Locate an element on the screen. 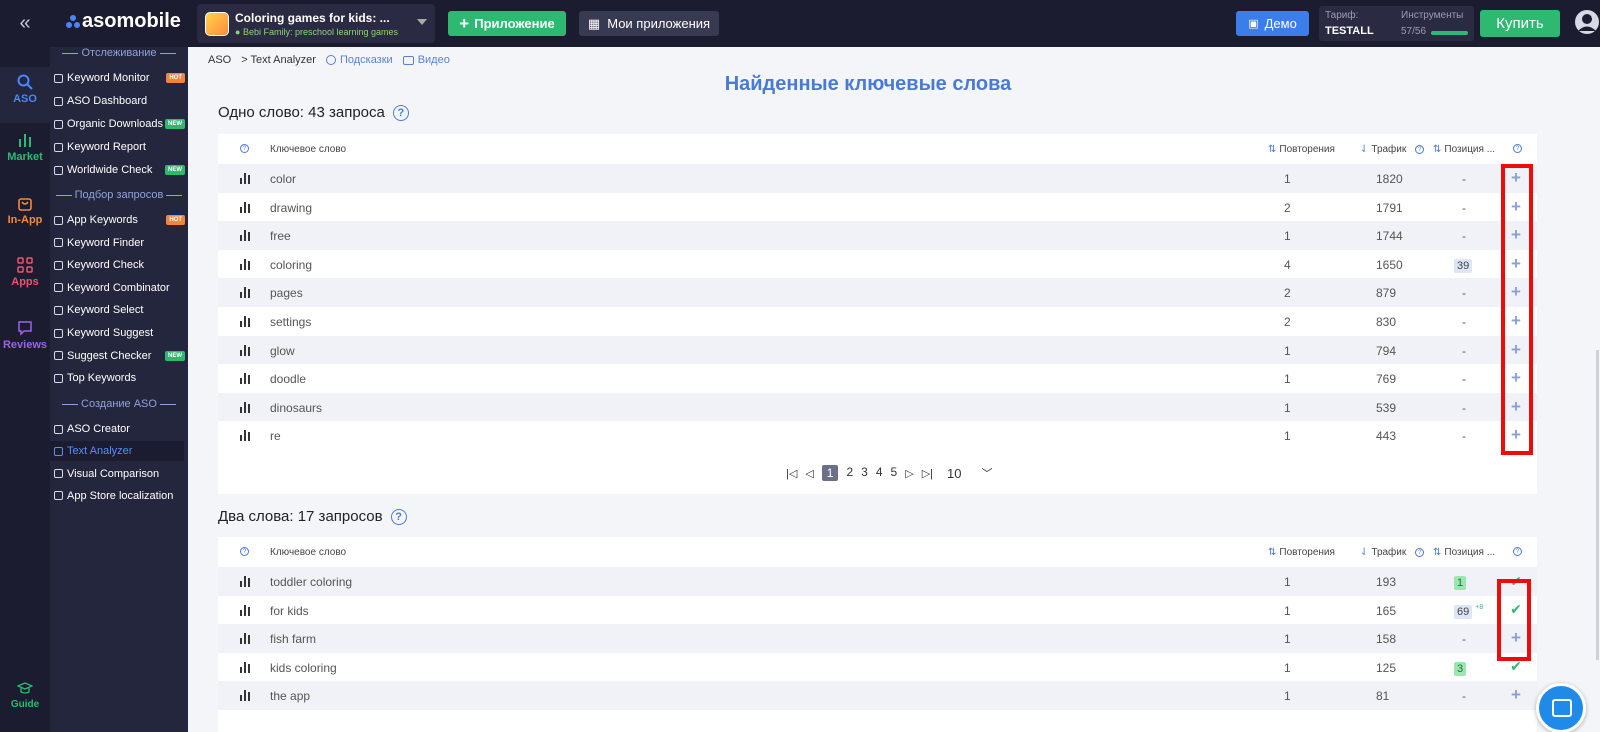 This screenshot has height=732, width=1600. last-page-icon: ▷| is located at coordinates (927, 473).